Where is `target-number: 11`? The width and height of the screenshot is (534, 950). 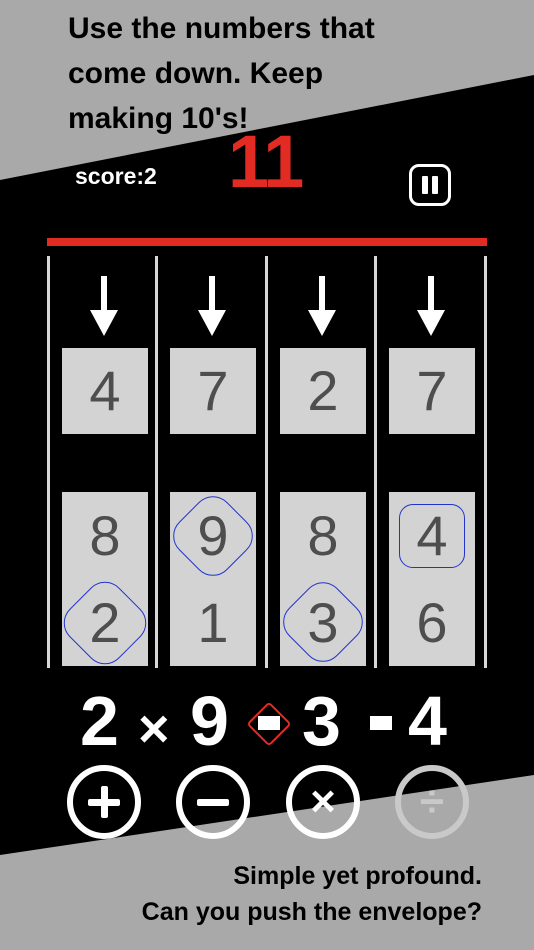
target-number: 11 is located at coordinates (266, 161).